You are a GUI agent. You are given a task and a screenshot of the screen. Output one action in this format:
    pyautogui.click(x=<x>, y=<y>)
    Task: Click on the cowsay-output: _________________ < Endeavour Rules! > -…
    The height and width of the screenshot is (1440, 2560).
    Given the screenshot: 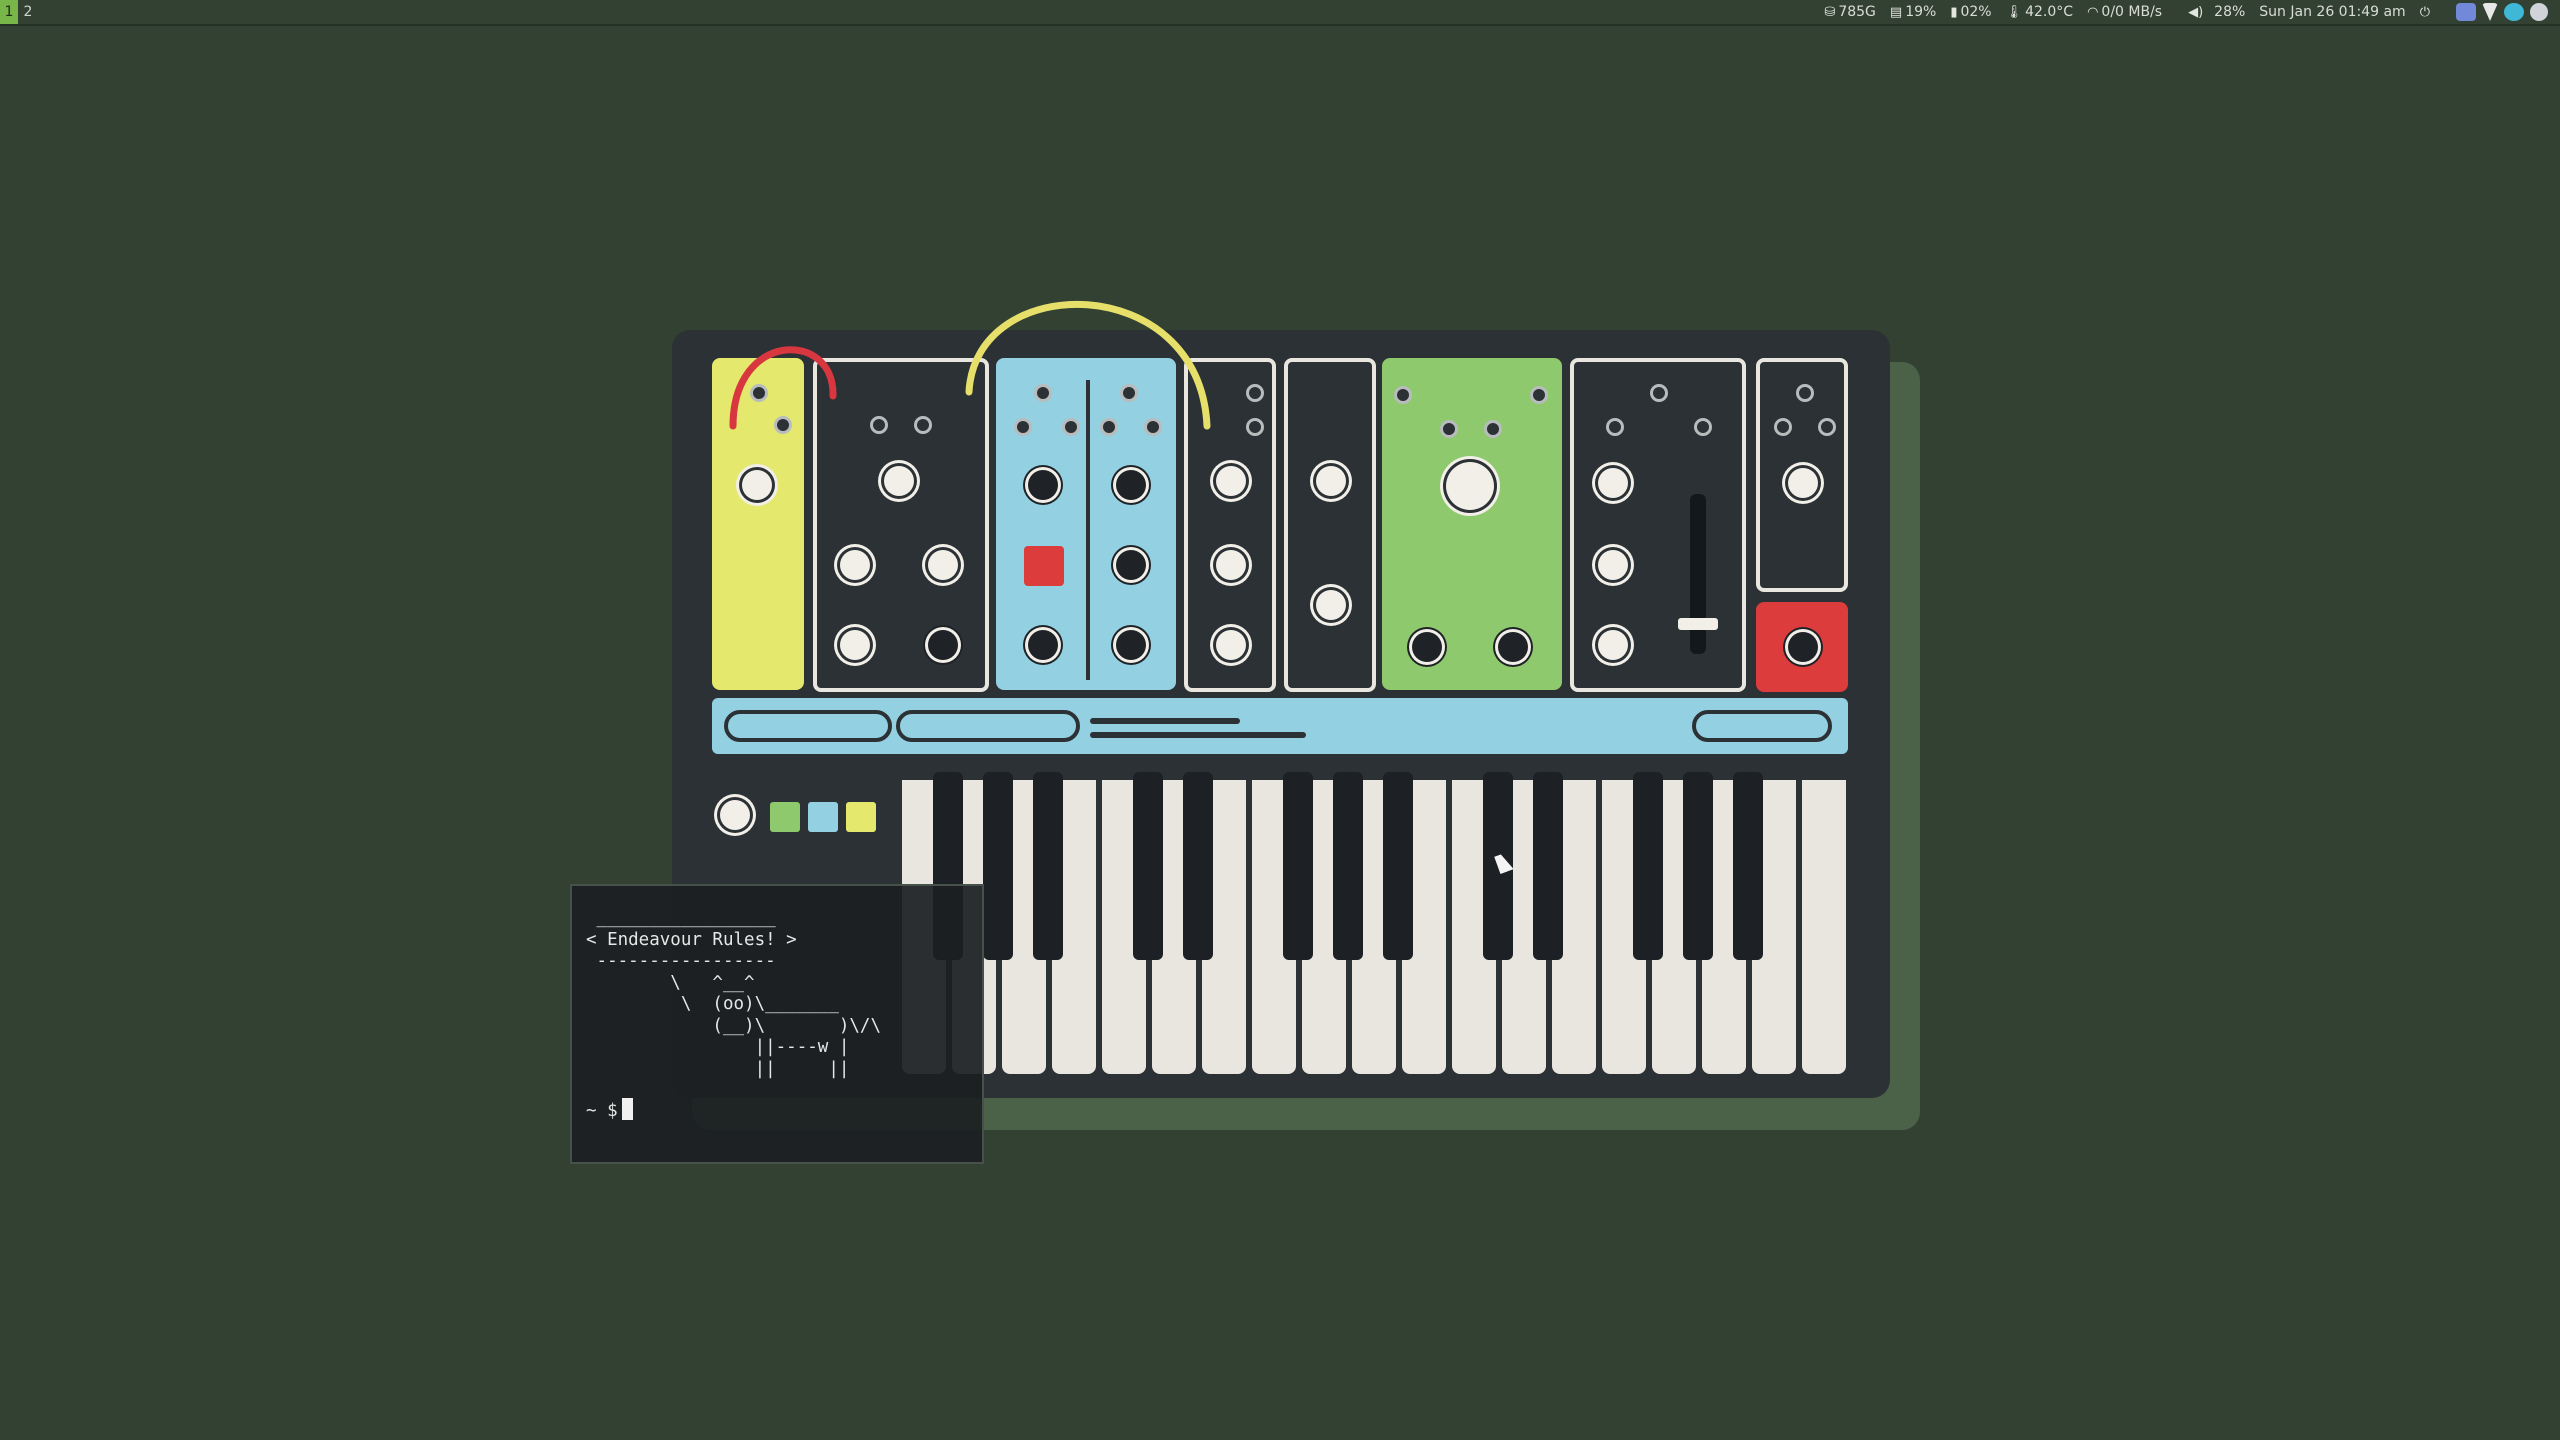 What is the action you would take?
    pyautogui.click(x=734, y=993)
    